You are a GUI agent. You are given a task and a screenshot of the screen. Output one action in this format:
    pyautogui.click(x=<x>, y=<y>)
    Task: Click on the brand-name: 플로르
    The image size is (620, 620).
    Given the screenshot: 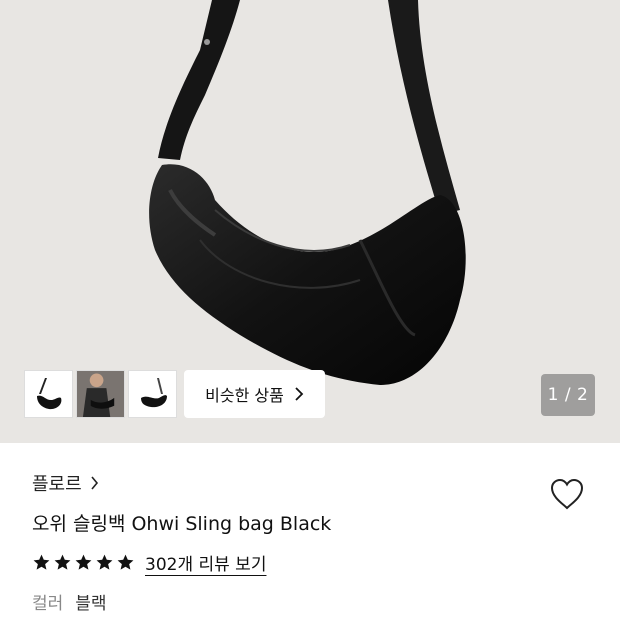 What is the action you would take?
    pyautogui.click(x=57, y=484)
    